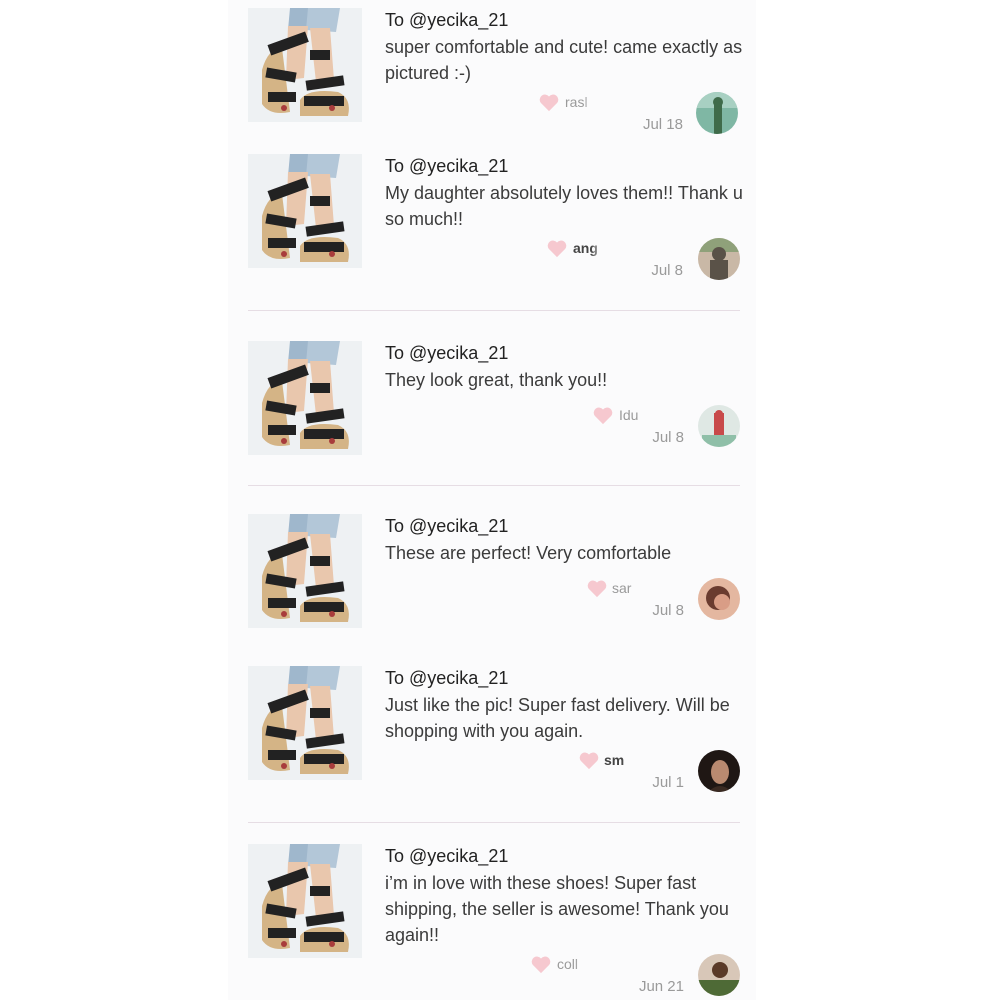 This screenshot has width=1000, height=1000. Describe the element at coordinates (610, 102) in the screenshot. I see `reviewer-name: rasl` at that location.